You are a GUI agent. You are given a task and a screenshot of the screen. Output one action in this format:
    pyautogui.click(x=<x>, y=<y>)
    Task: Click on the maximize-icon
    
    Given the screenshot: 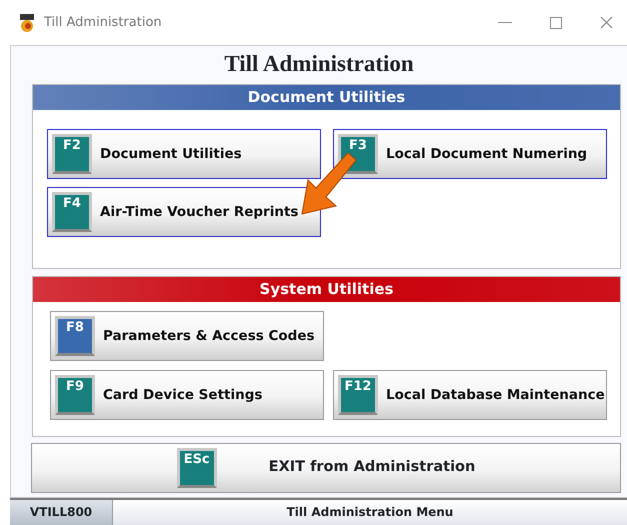 What is the action you would take?
    pyautogui.click(x=556, y=22)
    